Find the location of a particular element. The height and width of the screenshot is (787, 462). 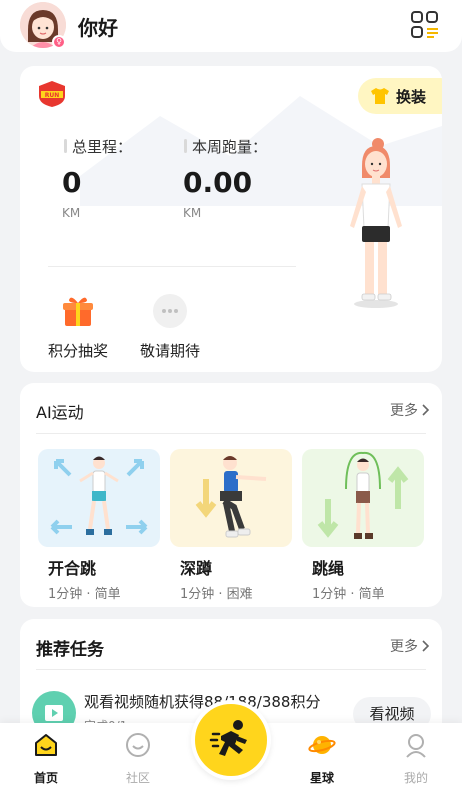

nav-profile: 我的 is located at coordinates (416, 758).